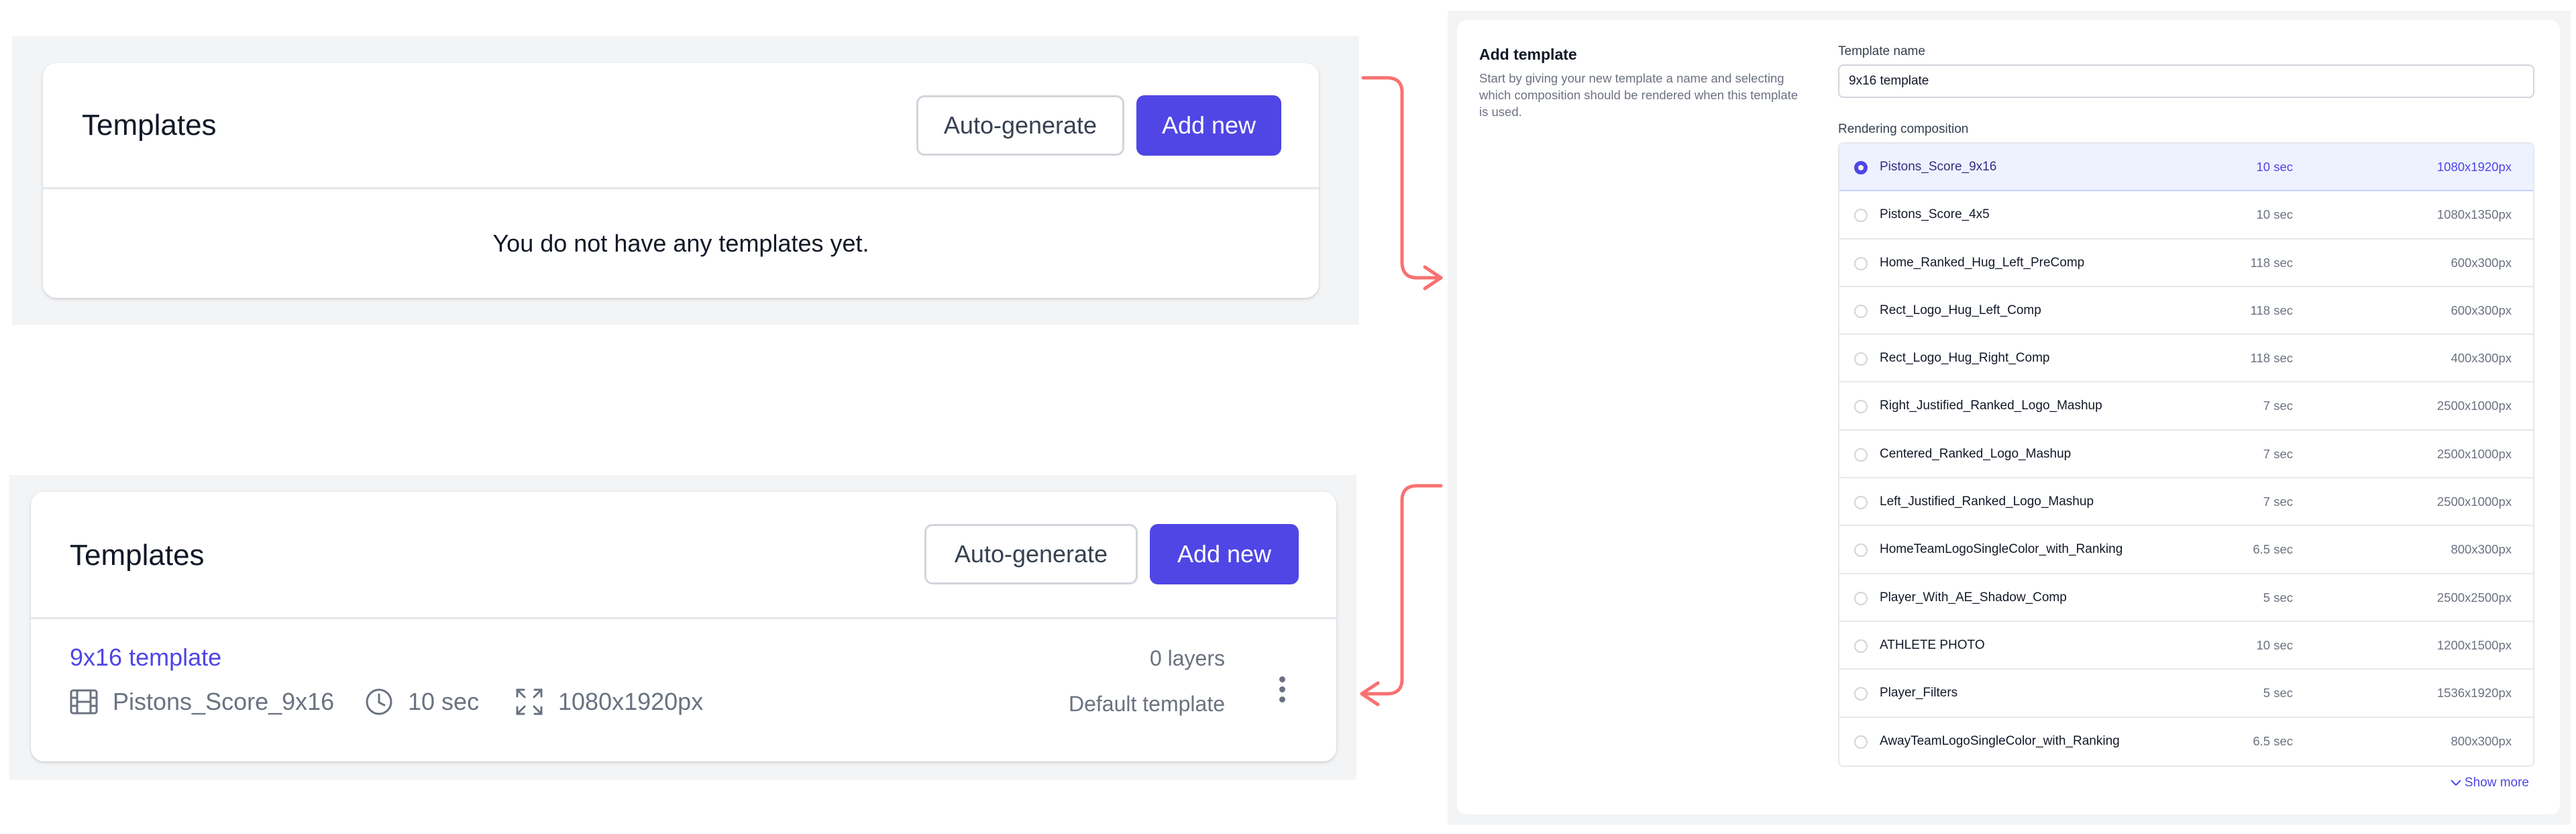 Image resolution: width=2576 pixels, height=834 pixels. I want to click on composition-name: Home_Ranked_Hug_Left_PreComp, so click(1982, 263).